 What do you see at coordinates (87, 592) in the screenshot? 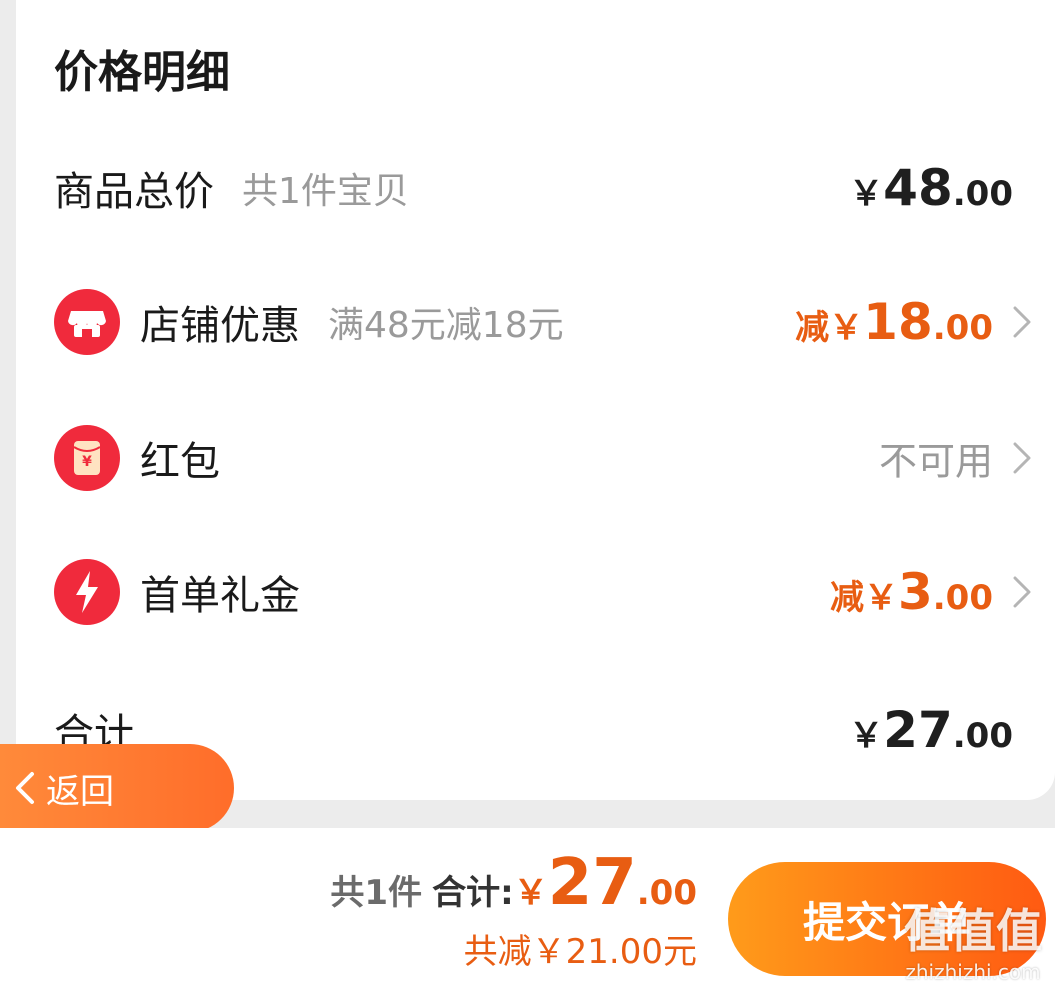
I see `lightning-icon` at bounding box center [87, 592].